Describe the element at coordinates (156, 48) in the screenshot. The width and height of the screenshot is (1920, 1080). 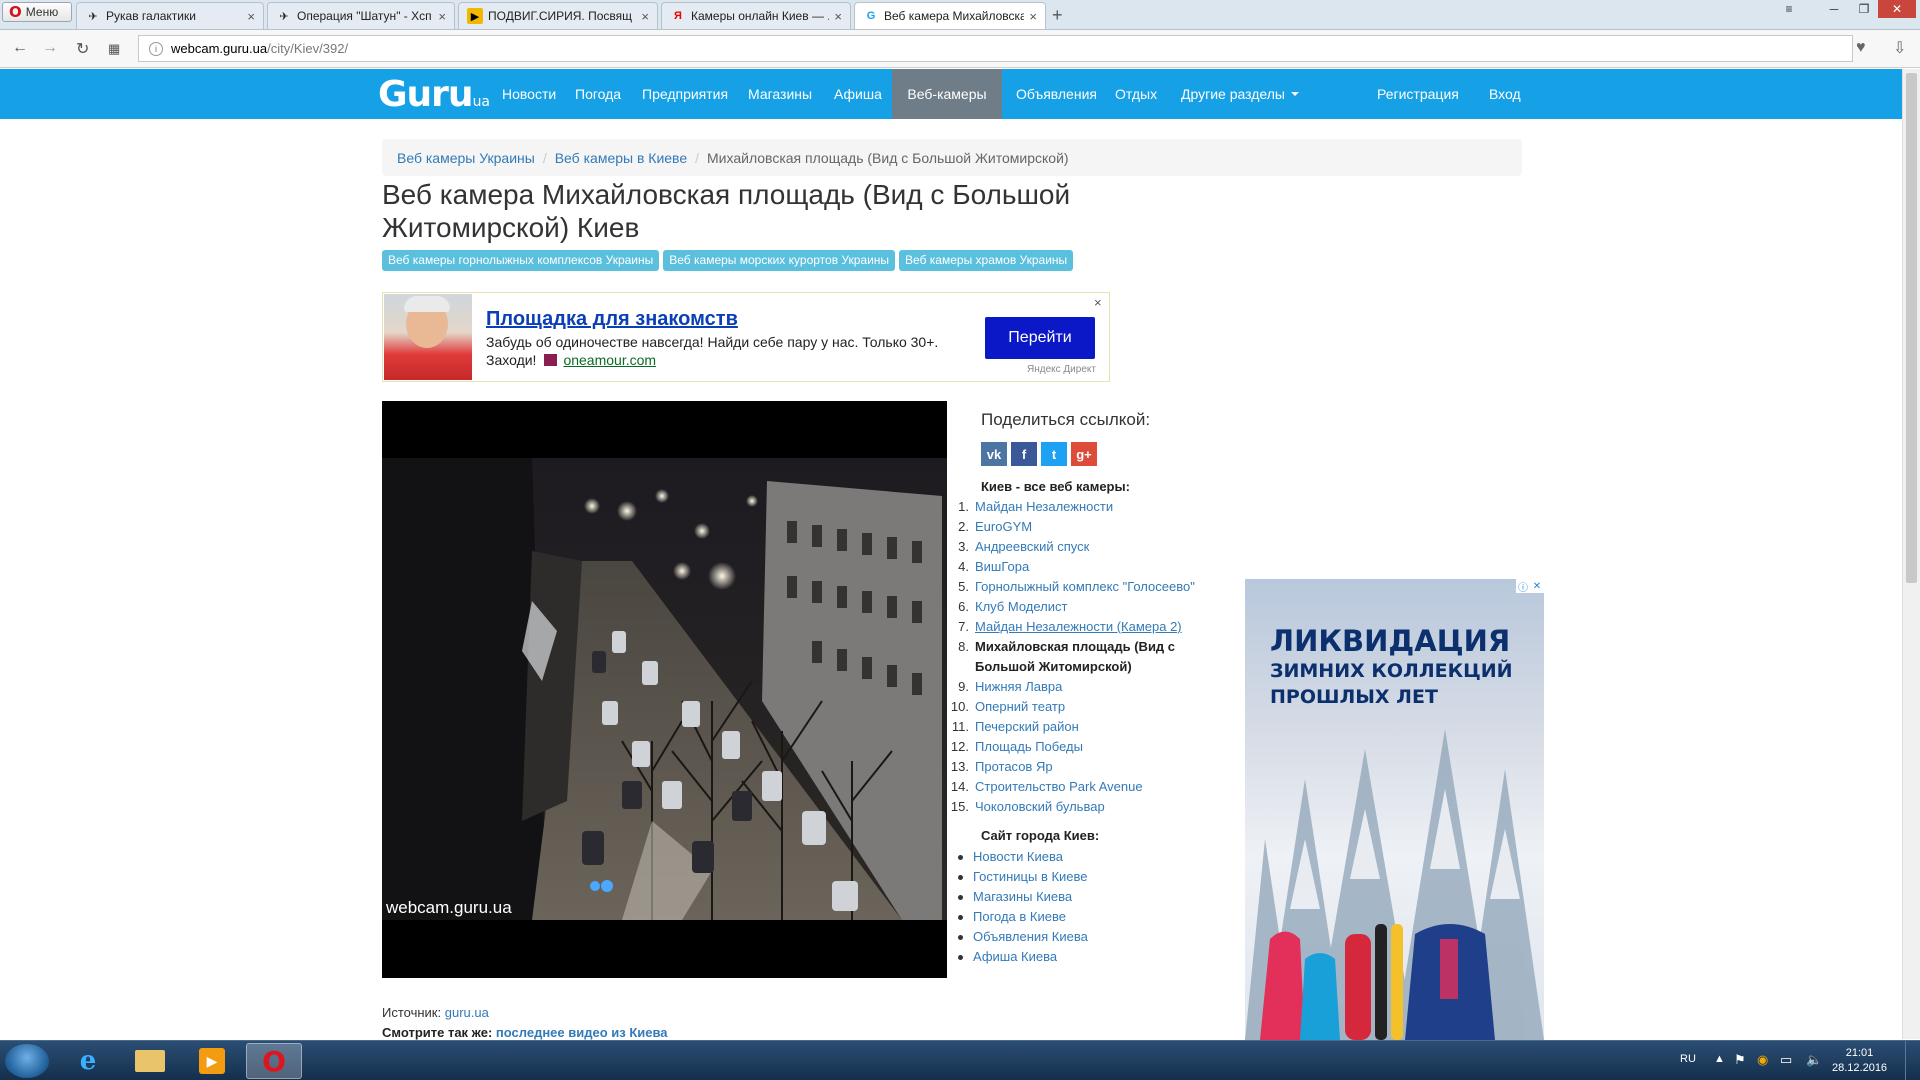
I see `site-info-icon: i` at that location.